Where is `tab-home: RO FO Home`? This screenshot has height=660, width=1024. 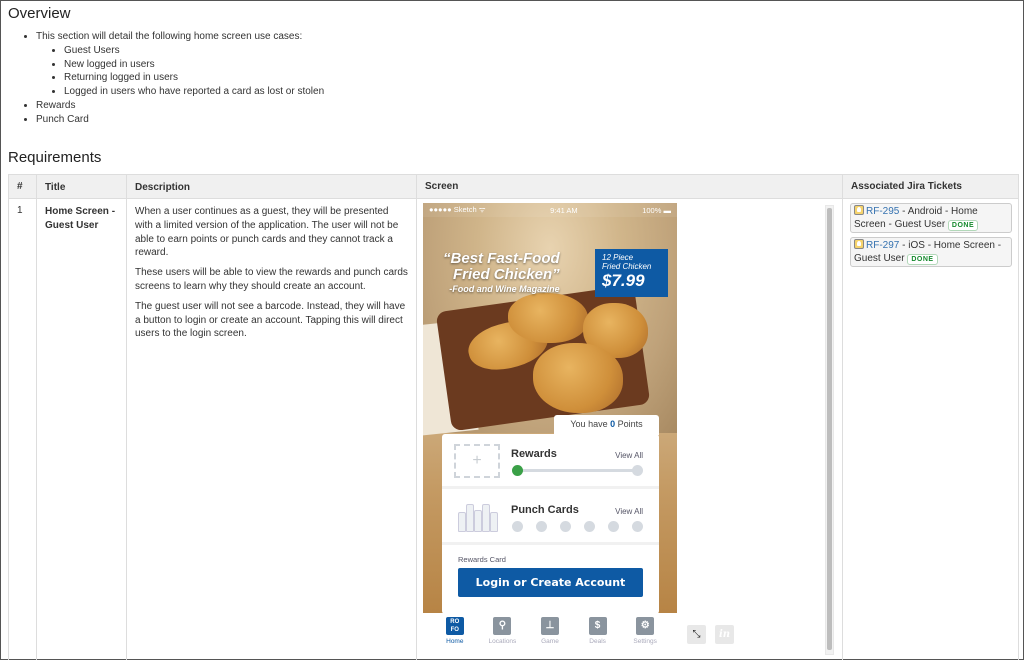 tab-home: RO FO Home is located at coordinates (455, 633).